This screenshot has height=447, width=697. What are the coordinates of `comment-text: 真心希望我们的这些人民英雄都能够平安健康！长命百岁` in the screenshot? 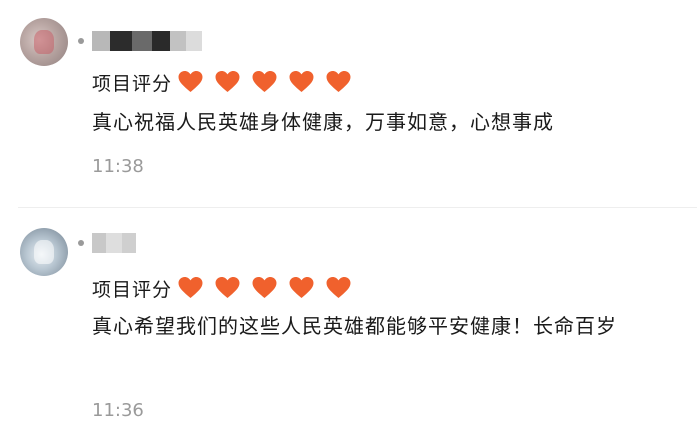 It's located at (354, 326).